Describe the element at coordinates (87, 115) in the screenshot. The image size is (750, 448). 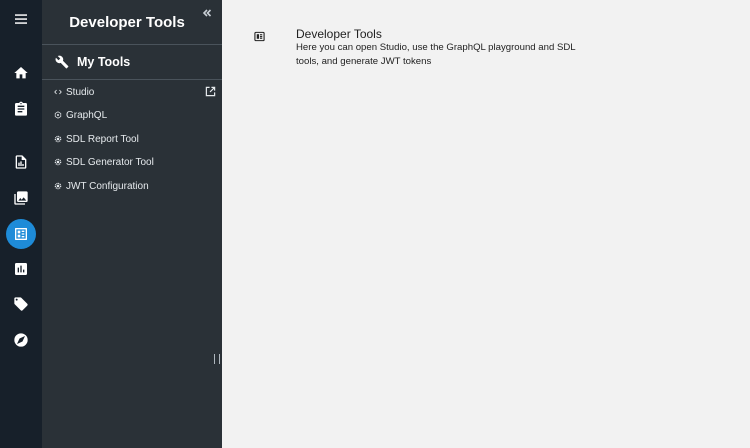
I see `sidebar-item-label: GraphQL` at that location.